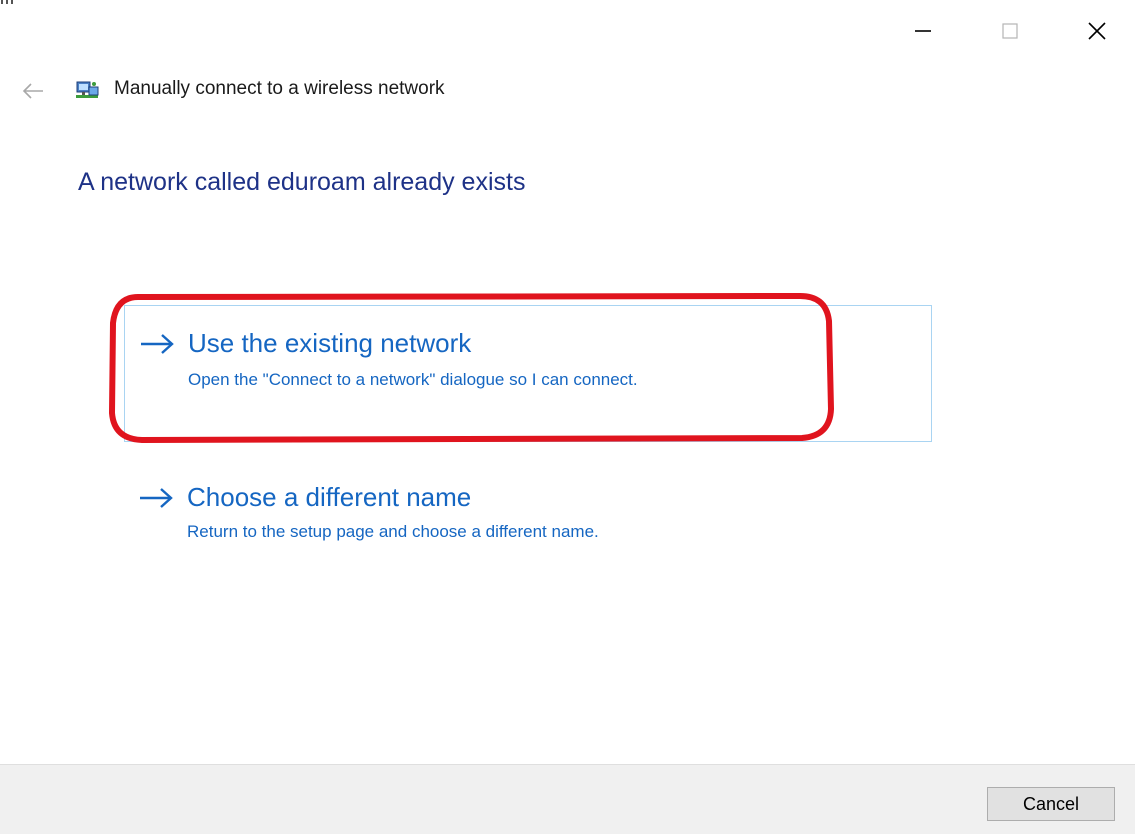  I want to click on wireless-network-icon, so click(87, 89).